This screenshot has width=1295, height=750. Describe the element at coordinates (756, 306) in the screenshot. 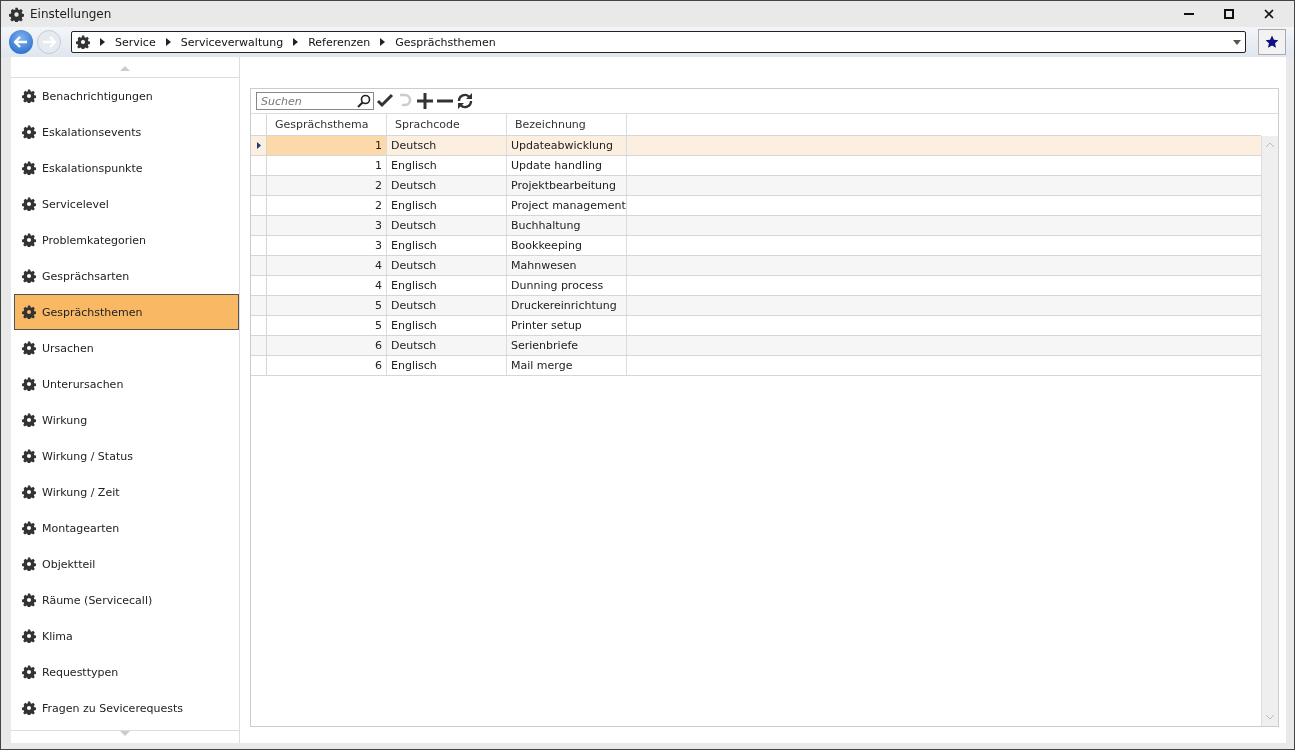

I see `table-row: 5 Deutsch Druckereinrichtung` at that location.